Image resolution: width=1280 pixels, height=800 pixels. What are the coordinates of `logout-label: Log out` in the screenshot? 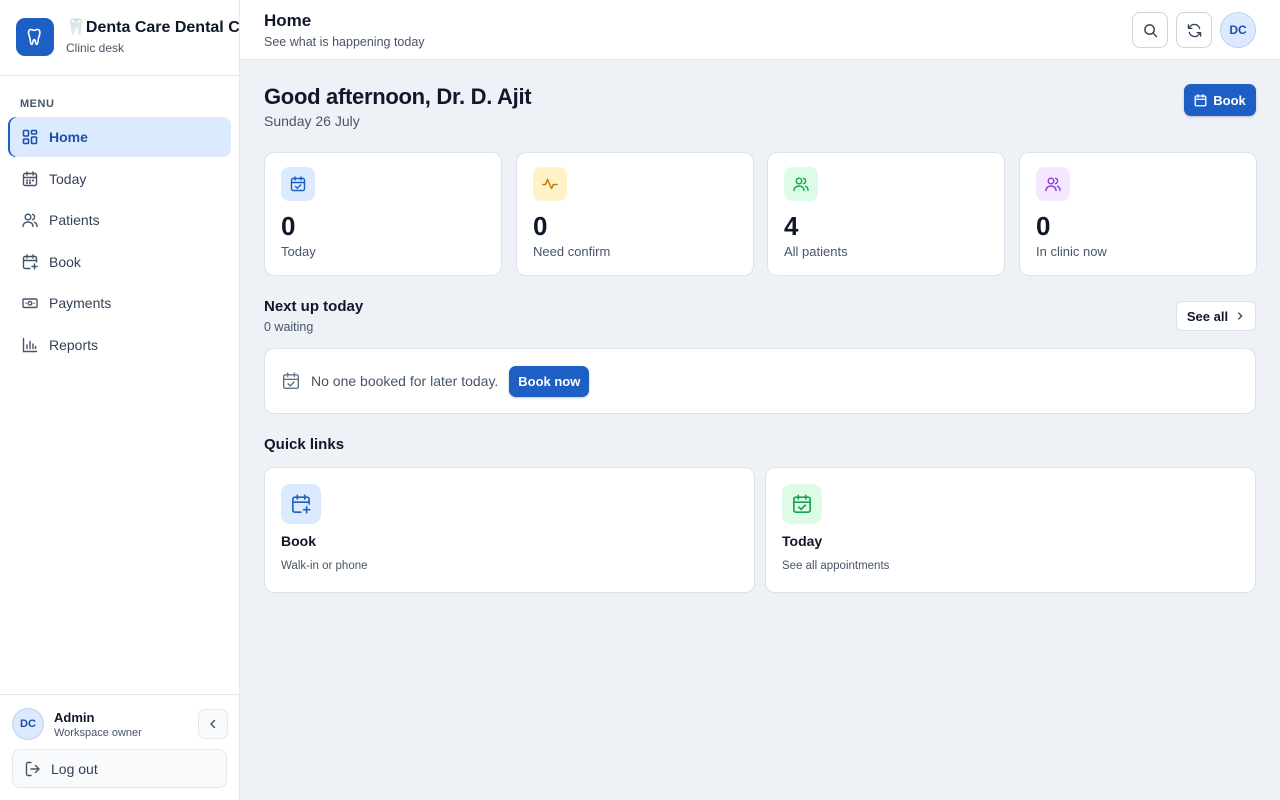 It's located at (74, 768).